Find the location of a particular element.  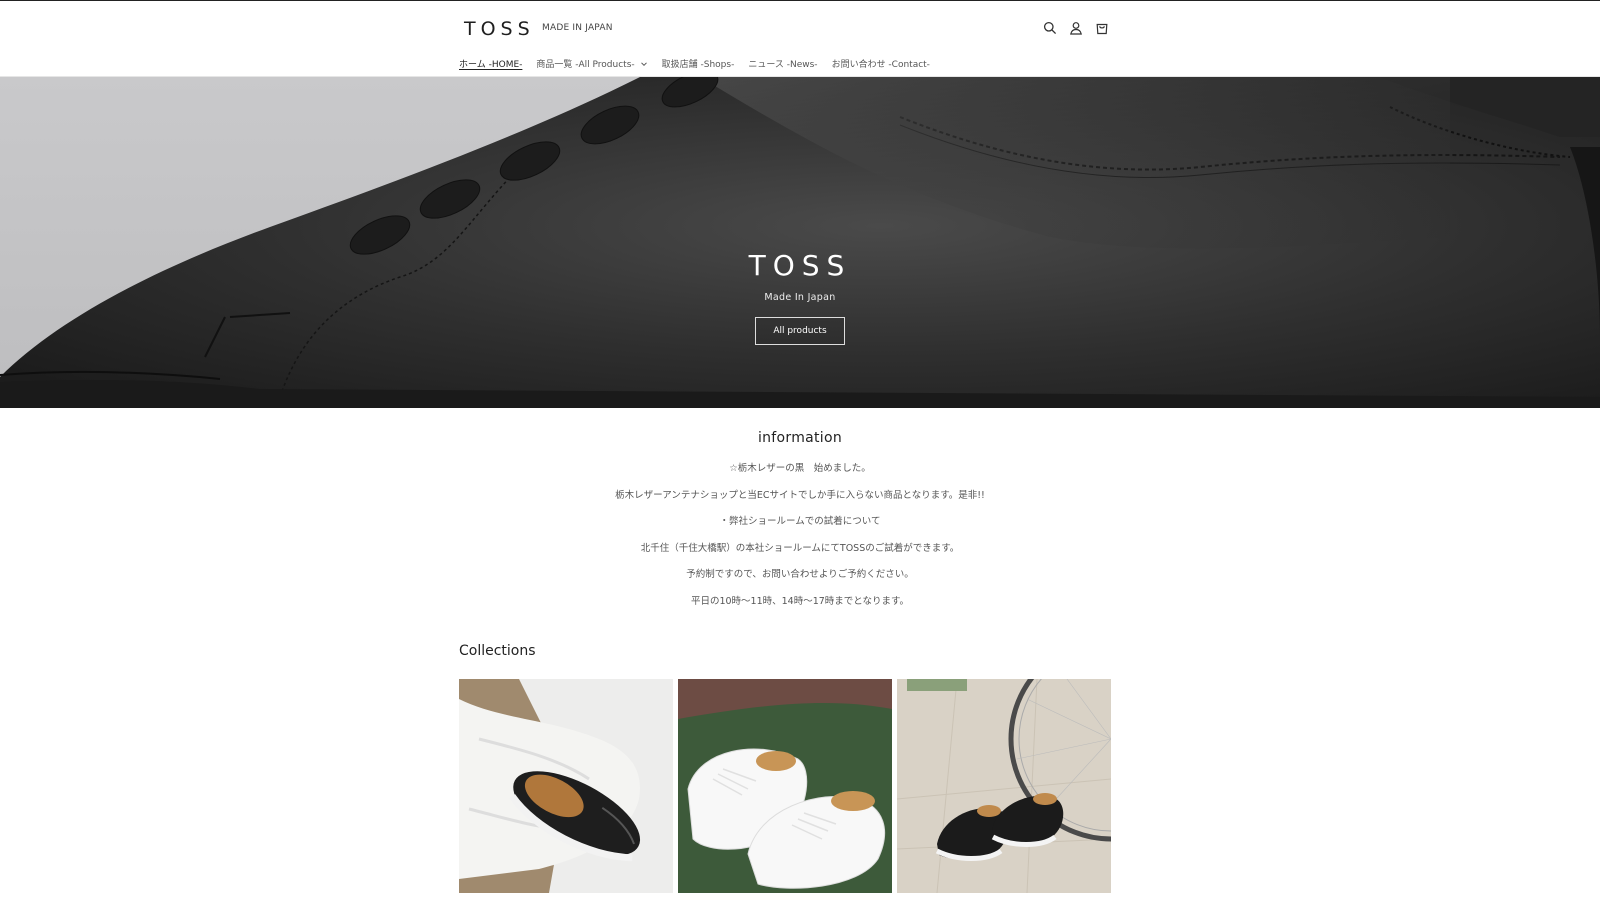

collections-grid is located at coordinates (785, 786).